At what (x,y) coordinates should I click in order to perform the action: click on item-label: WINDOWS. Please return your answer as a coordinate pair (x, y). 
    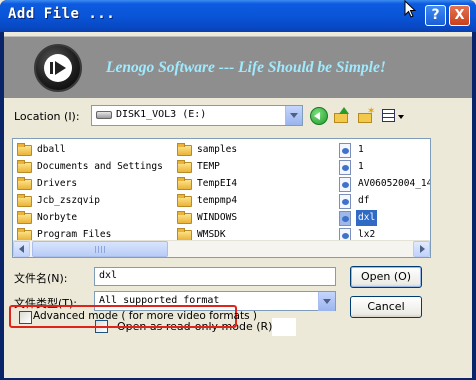
    Looking at the image, I should click on (217, 217).